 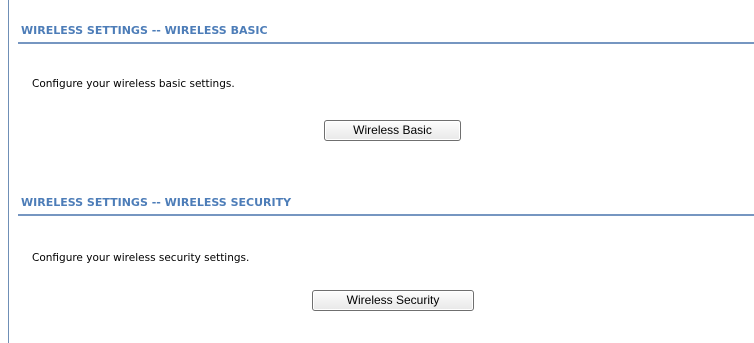 What do you see at coordinates (156, 202) in the screenshot?
I see `wireless-security-heading: WIRELESS SETTINGS -- WIRELESS SECURITY` at bounding box center [156, 202].